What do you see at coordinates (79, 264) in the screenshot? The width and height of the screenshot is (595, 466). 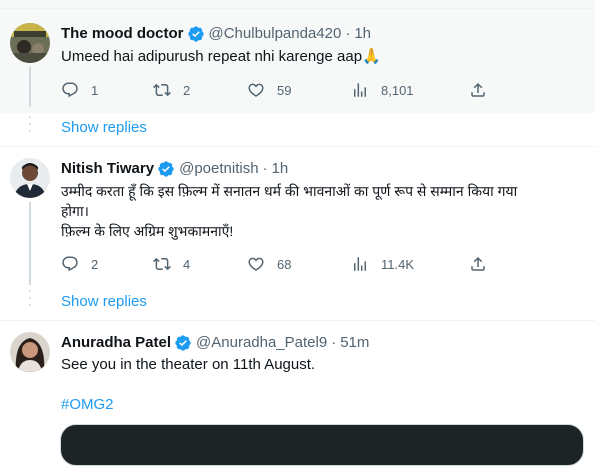 I see `reply-button: 2` at bounding box center [79, 264].